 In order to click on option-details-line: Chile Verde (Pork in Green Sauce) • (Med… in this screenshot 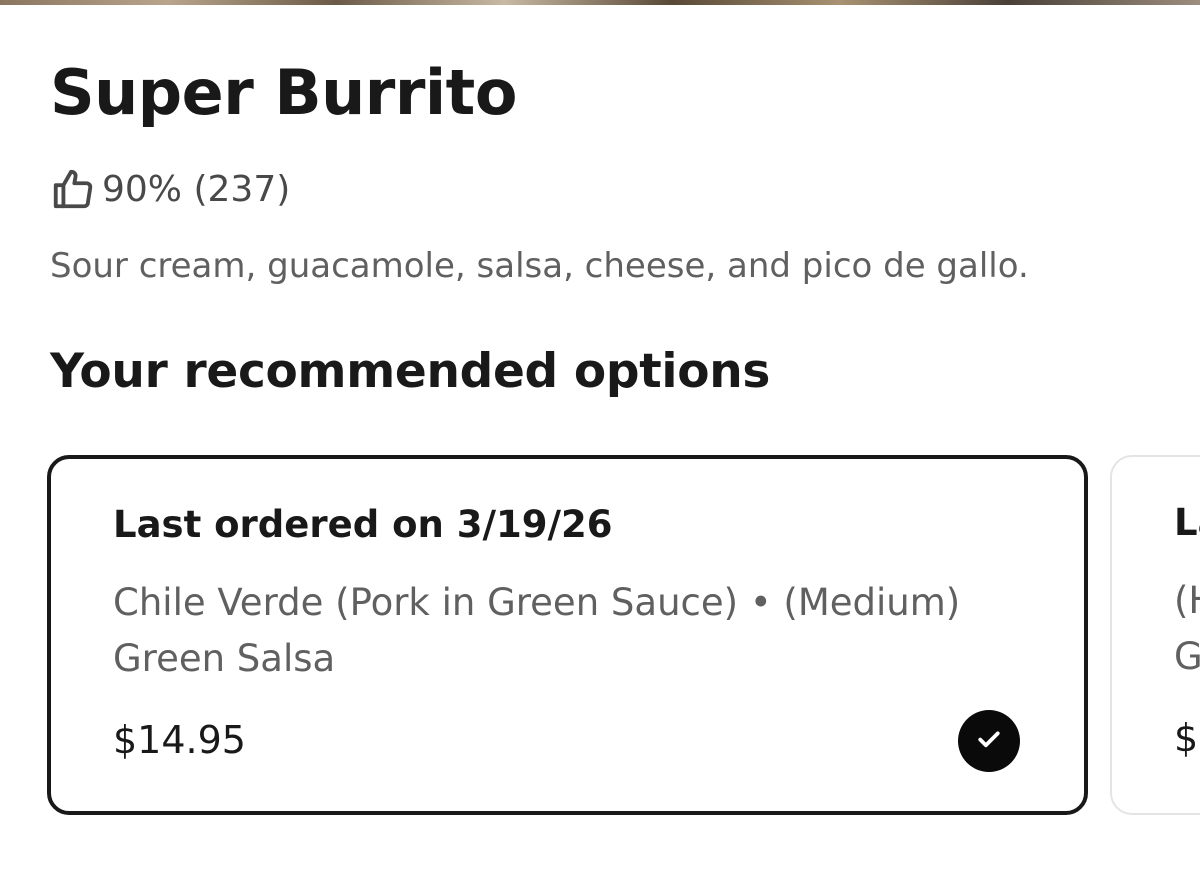, I will do `click(537, 602)`.